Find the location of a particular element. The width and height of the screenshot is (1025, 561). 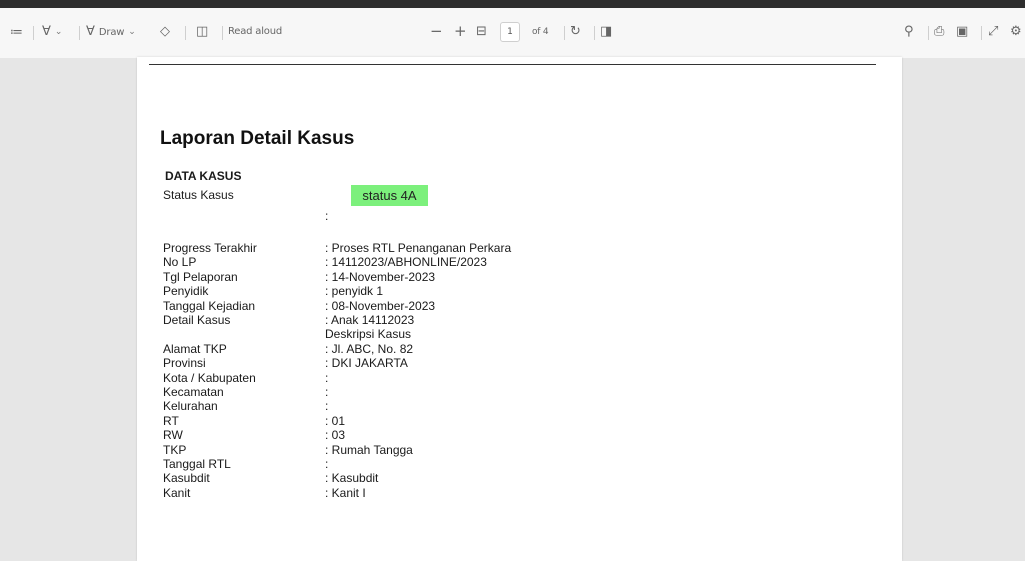

read-aloud-button: Read aloud is located at coordinates (255, 31).